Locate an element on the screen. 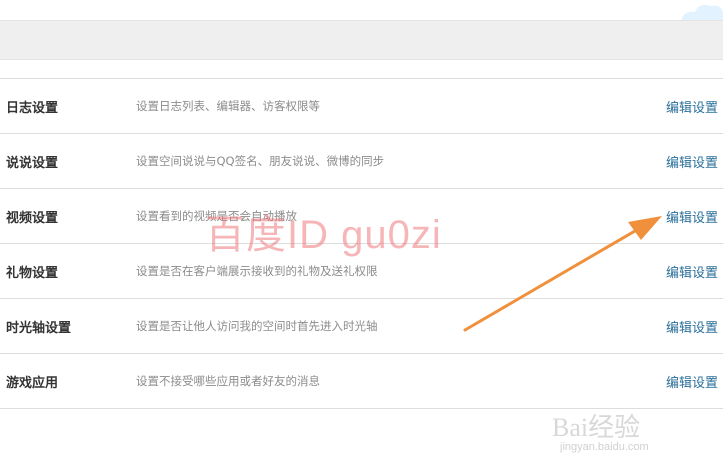  settings-row-shuoshuo: 说说设置 设置空间说说与QQ签名、朋友说说、微博的同步 编辑设置 is located at coordinates (361, 161).